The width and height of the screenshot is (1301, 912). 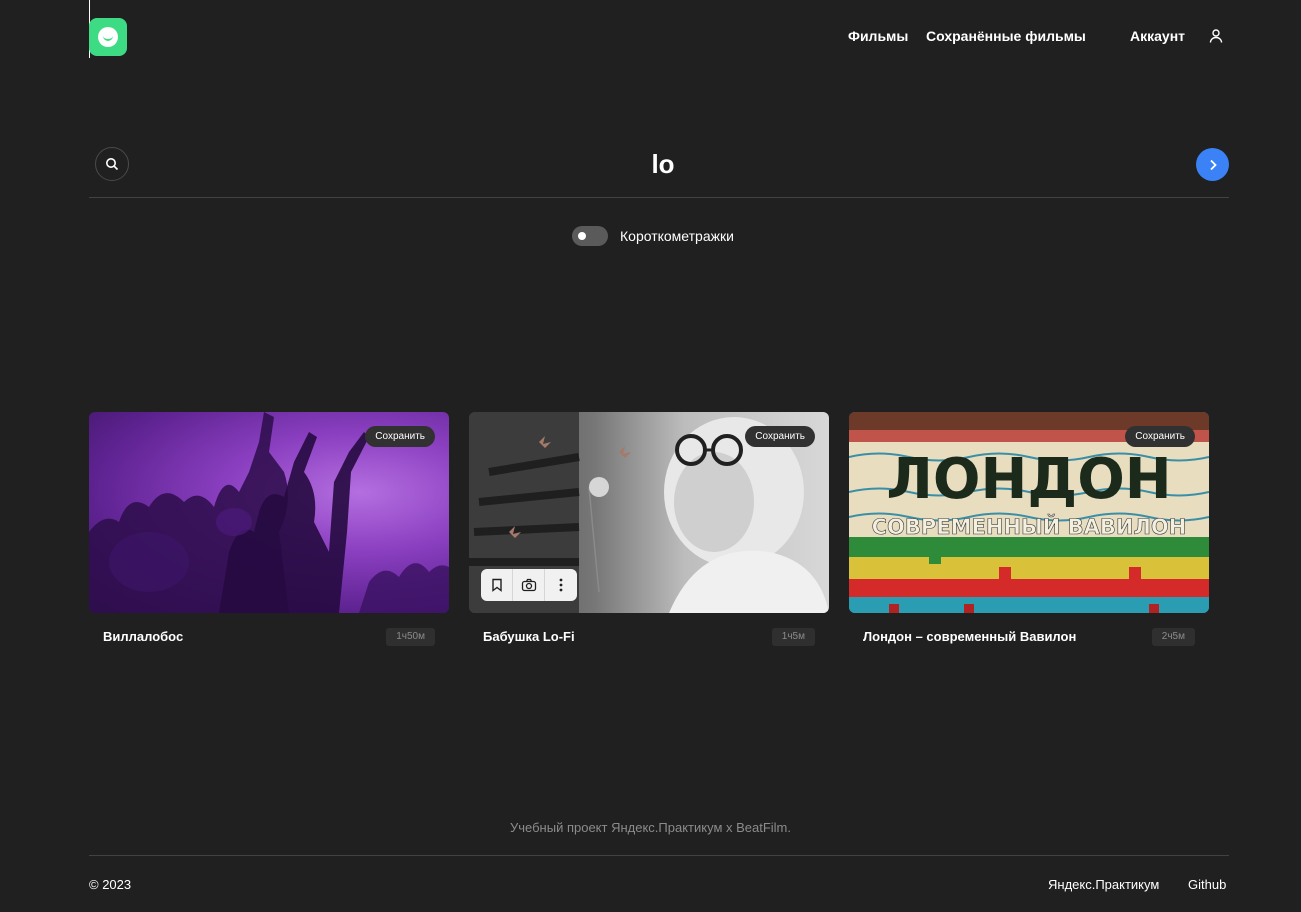 I want to click on more-vertical-icon, so click(x=561, y=585).